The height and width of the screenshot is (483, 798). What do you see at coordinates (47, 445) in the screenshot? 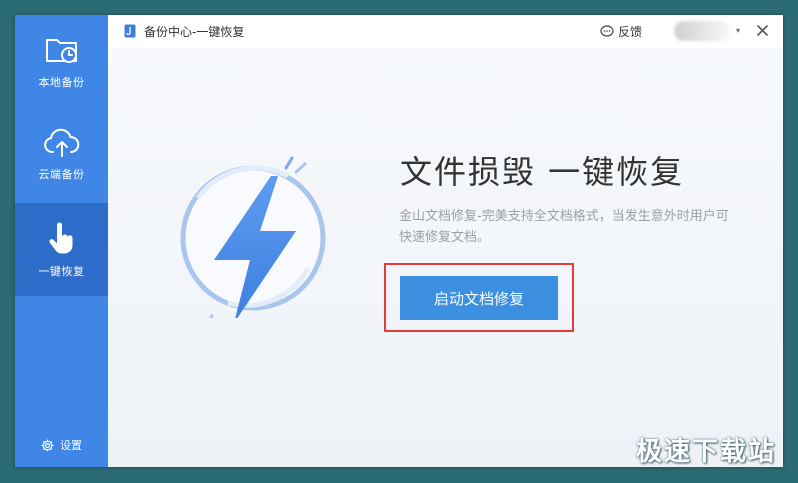
I see `gear-icon` at bounding box center [47, 445].